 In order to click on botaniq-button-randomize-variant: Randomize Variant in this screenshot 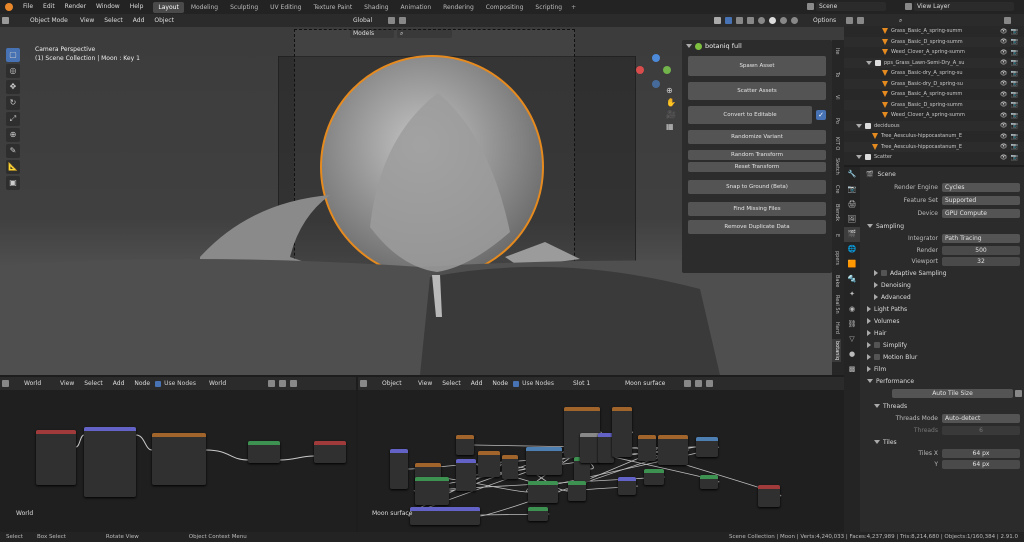, I will do `click(757, 137)`.